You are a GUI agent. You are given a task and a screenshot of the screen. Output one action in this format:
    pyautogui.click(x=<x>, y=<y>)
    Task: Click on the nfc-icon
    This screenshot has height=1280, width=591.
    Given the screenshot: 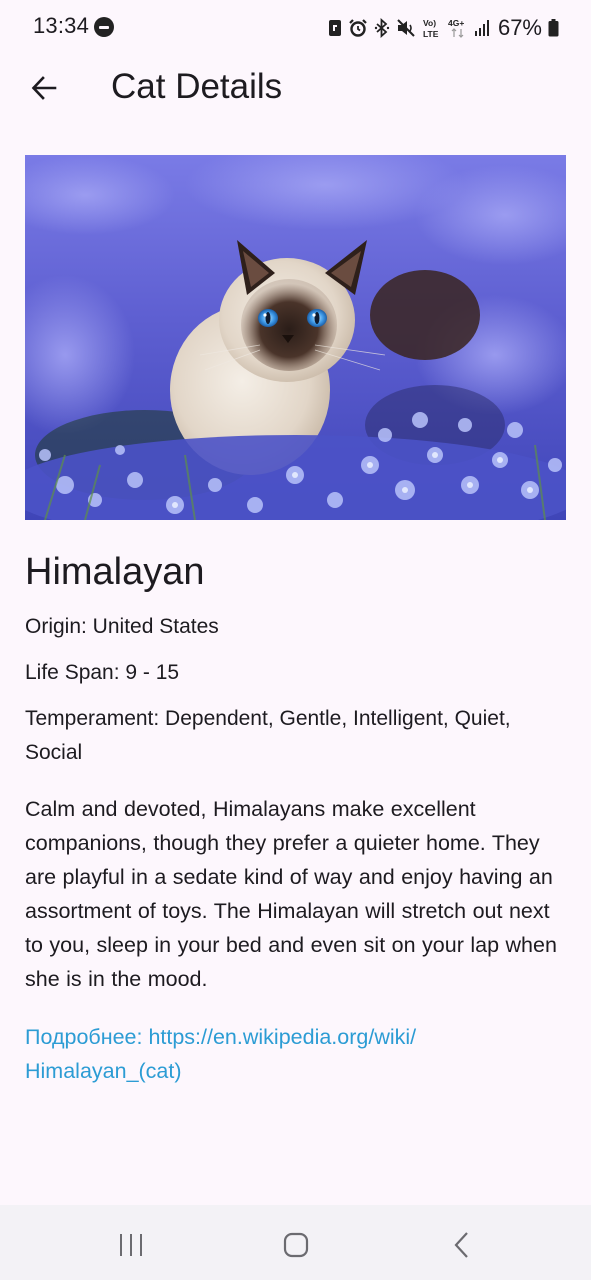 What is the action you would take?
    pyautogui.click(x=334, y=28)
    